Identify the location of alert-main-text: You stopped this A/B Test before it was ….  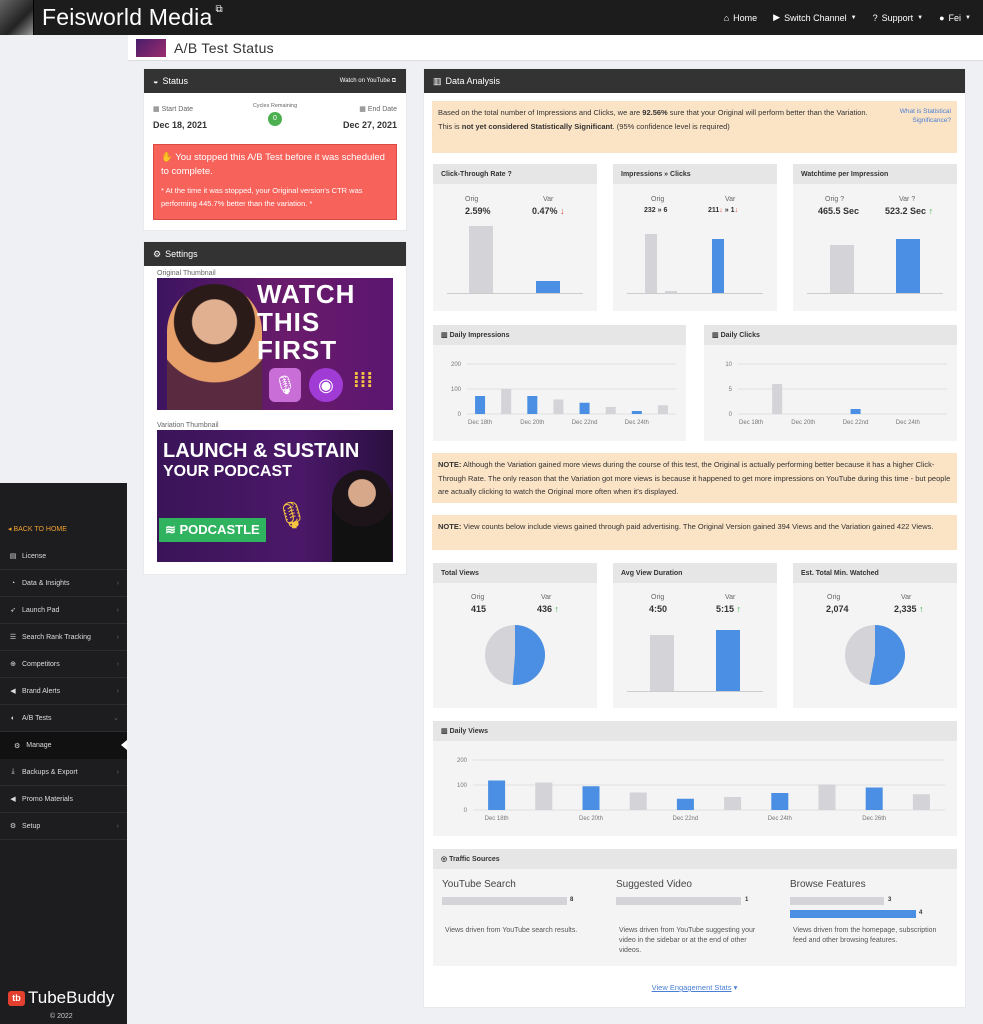
(273, 164).